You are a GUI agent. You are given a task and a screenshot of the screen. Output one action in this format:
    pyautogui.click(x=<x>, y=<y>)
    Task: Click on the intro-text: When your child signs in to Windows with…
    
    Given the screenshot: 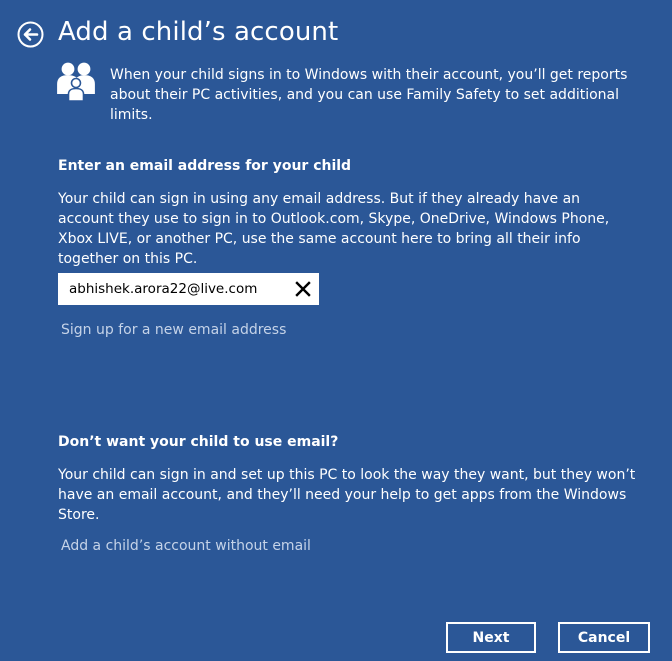 What is the action you would take?
    pyautogui.click(x=369, y=95)
    